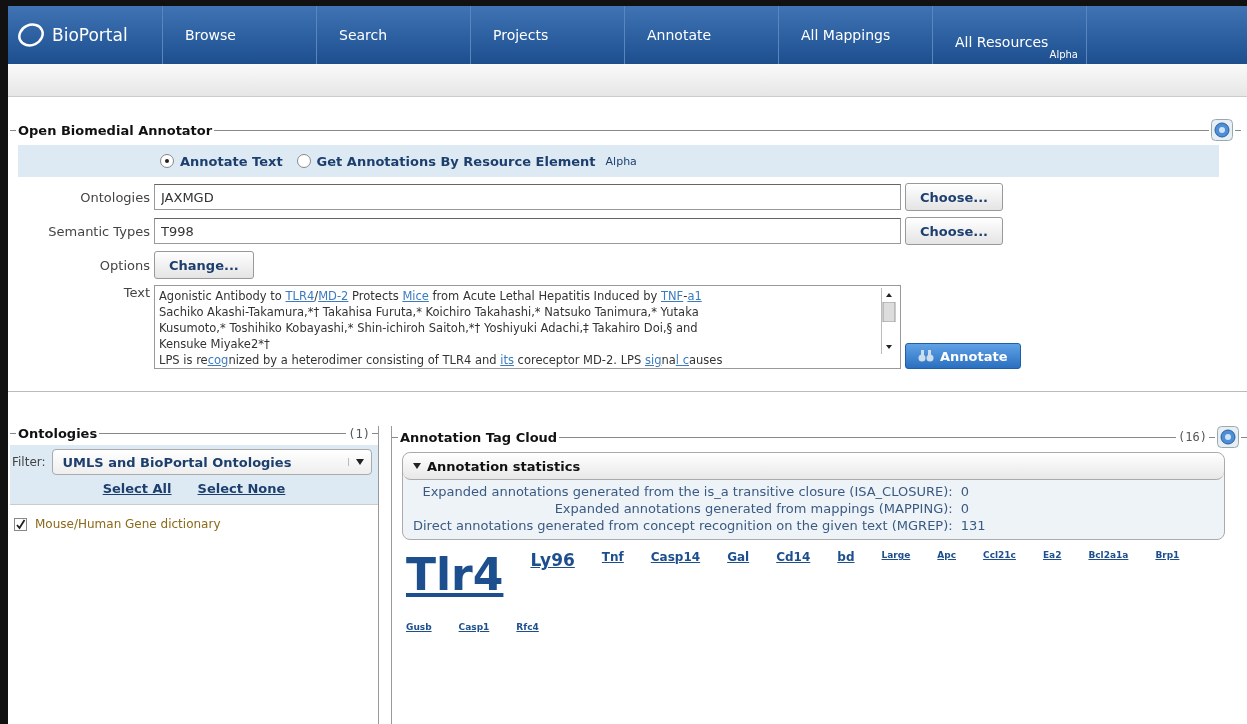  Describe the element at coordinates (683, 525) in the screenshot. I see `statistic-label: Direct annotations generated from concept recognition on the given text (MGREP):` at that location.